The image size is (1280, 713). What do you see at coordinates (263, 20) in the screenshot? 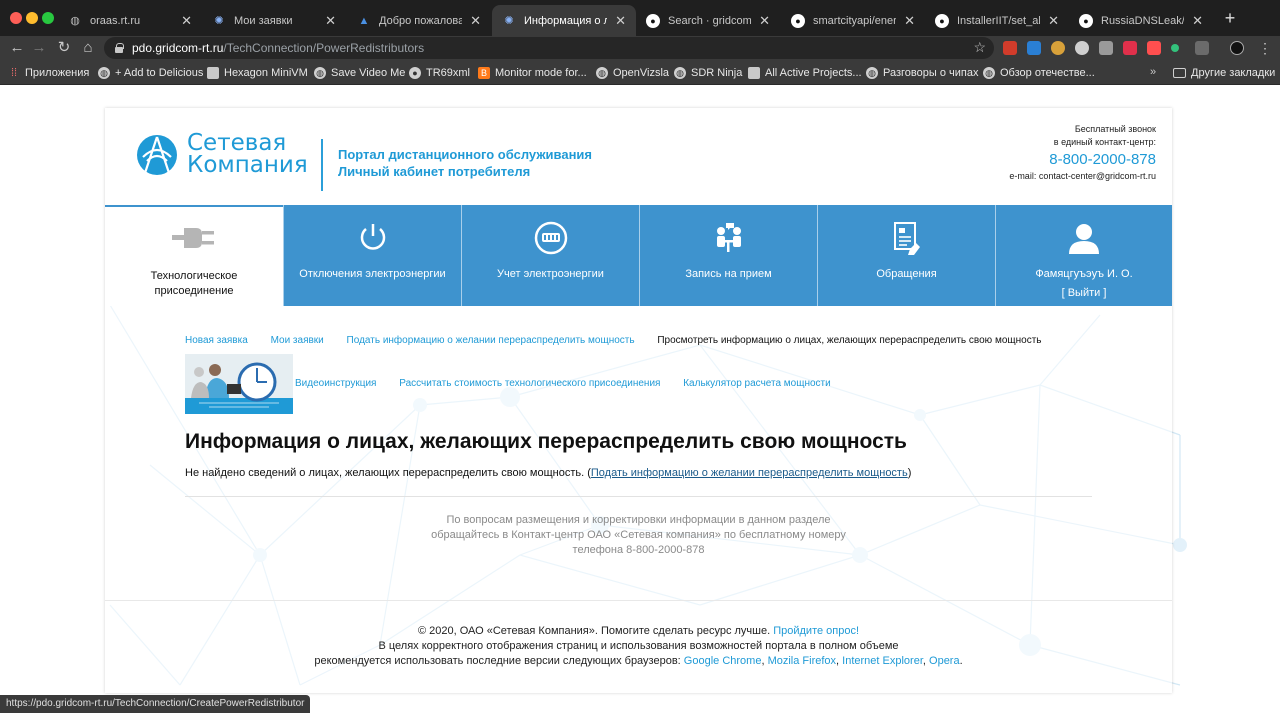
I see `tab-title: Мои заявки` at bounding box center [263, 20].